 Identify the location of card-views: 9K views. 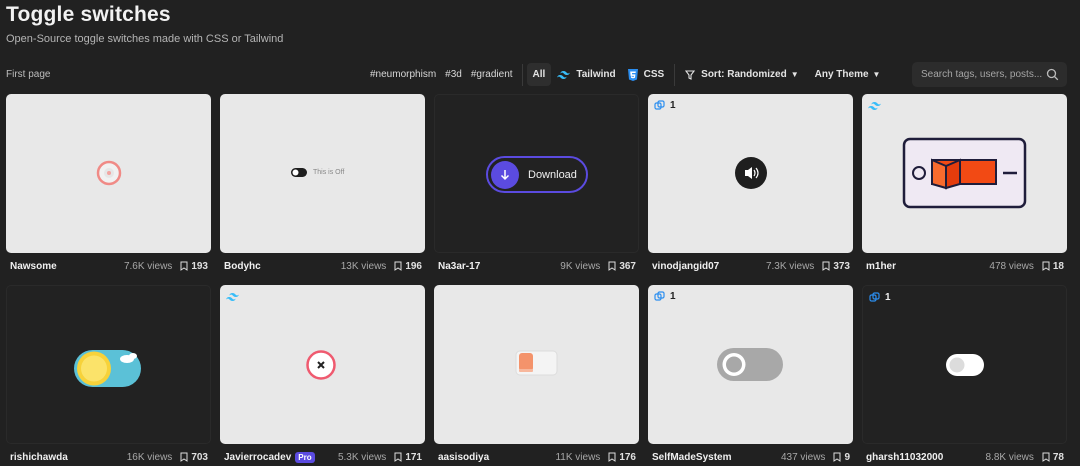
(580, 266).